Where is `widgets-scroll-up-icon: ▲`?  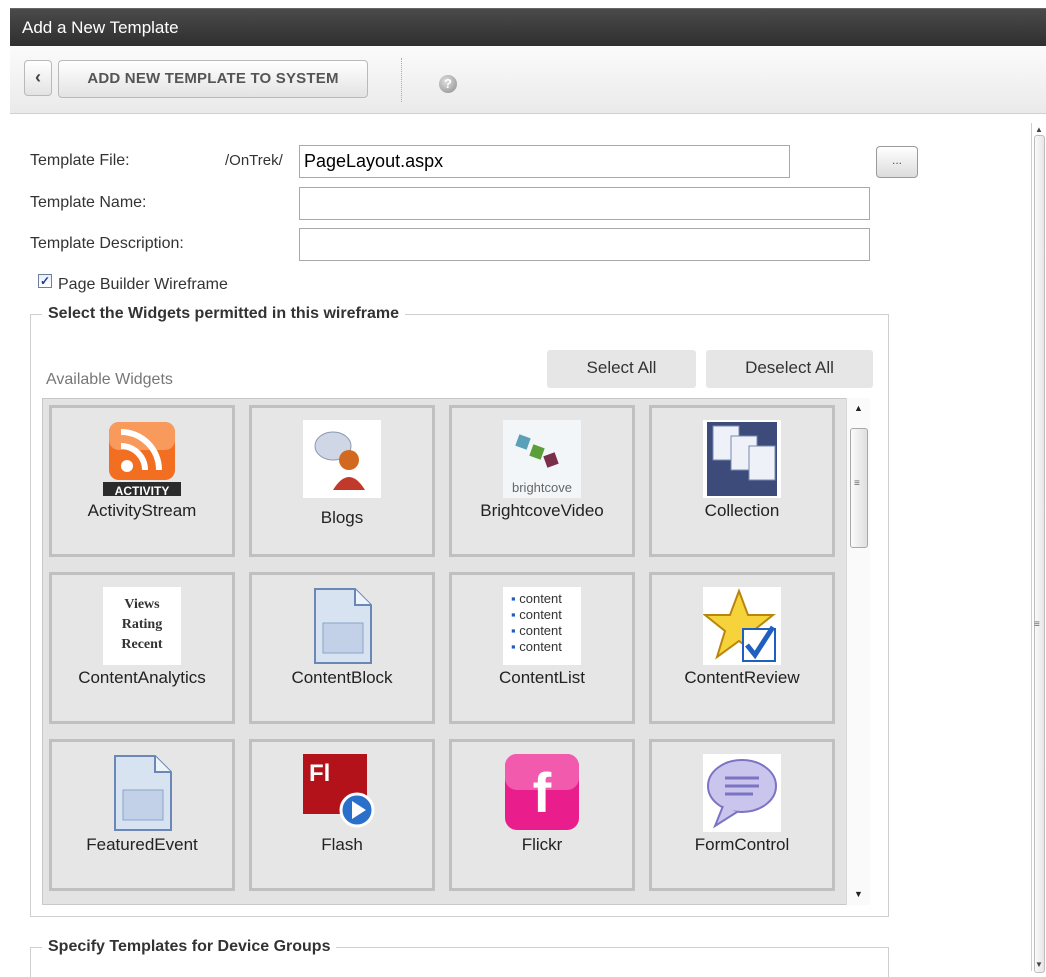
widgets-scroll-up-icon: ▲ is located at coordinates (858, 408).